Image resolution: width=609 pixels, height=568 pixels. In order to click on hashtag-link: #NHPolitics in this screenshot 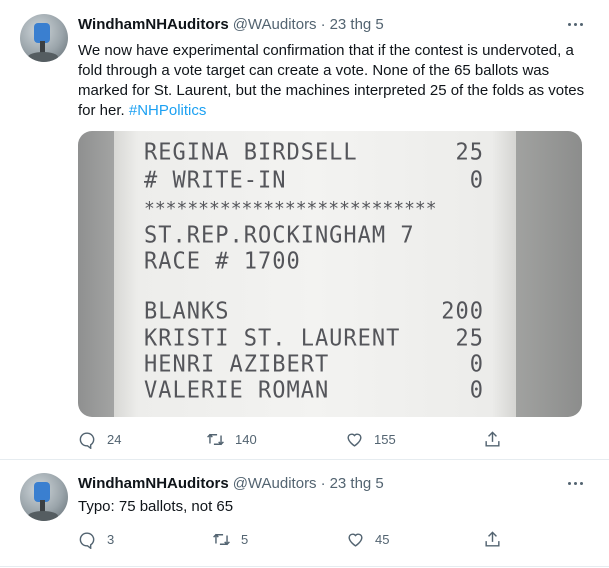, I will do `click(168, 110)`.